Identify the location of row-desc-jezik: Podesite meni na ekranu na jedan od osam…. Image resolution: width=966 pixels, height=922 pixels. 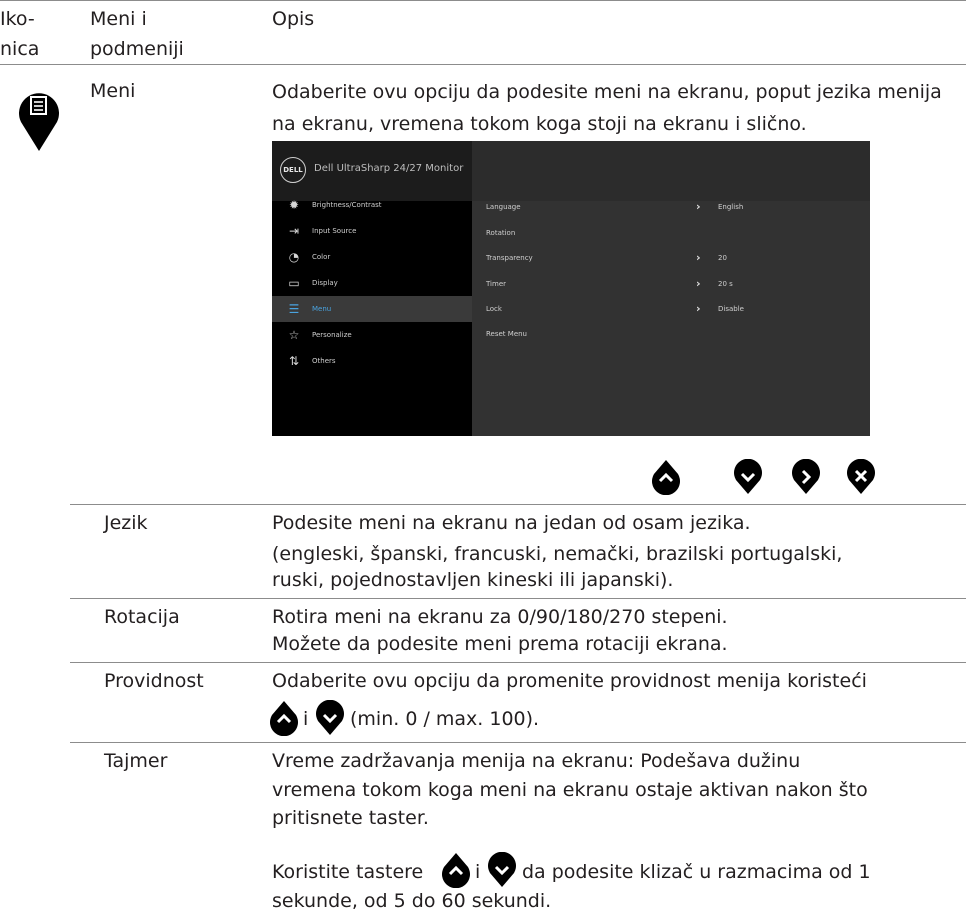
(511, 523).